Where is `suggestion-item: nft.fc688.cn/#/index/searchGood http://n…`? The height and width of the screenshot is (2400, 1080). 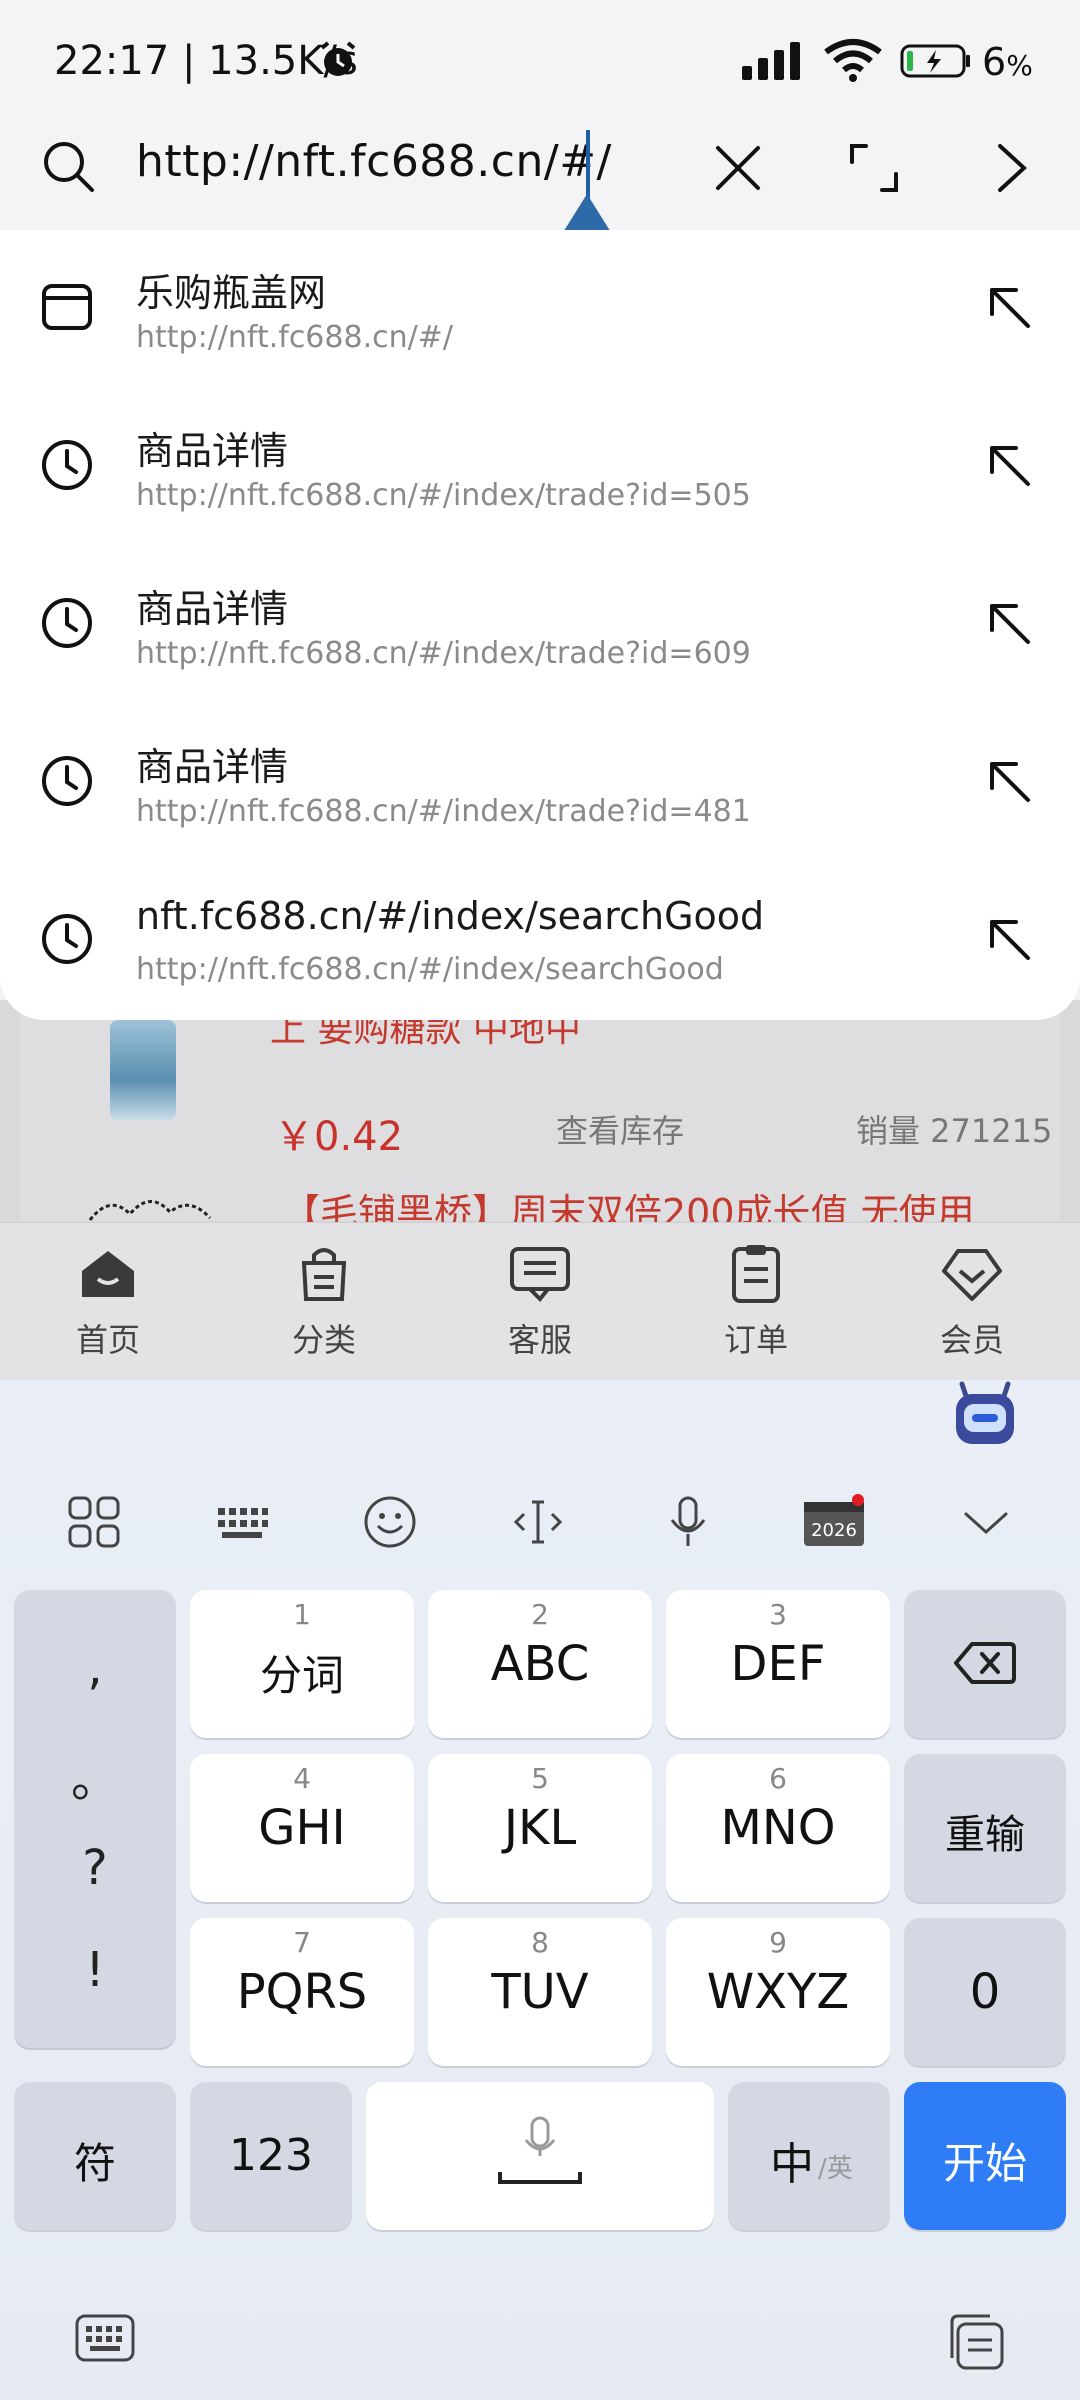
suggestion-item: nft.fc688.cn/#/index/searchGood http://n… is located at coordinates (540, 941).